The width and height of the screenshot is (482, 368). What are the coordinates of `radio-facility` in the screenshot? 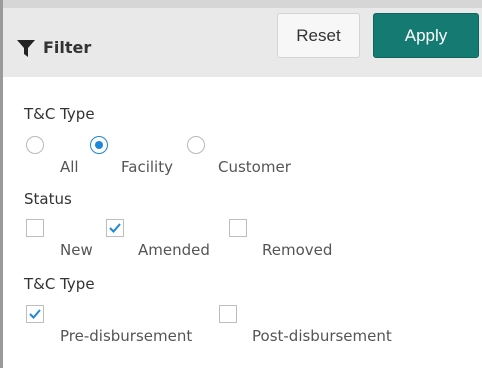 It's located at (99, 145).